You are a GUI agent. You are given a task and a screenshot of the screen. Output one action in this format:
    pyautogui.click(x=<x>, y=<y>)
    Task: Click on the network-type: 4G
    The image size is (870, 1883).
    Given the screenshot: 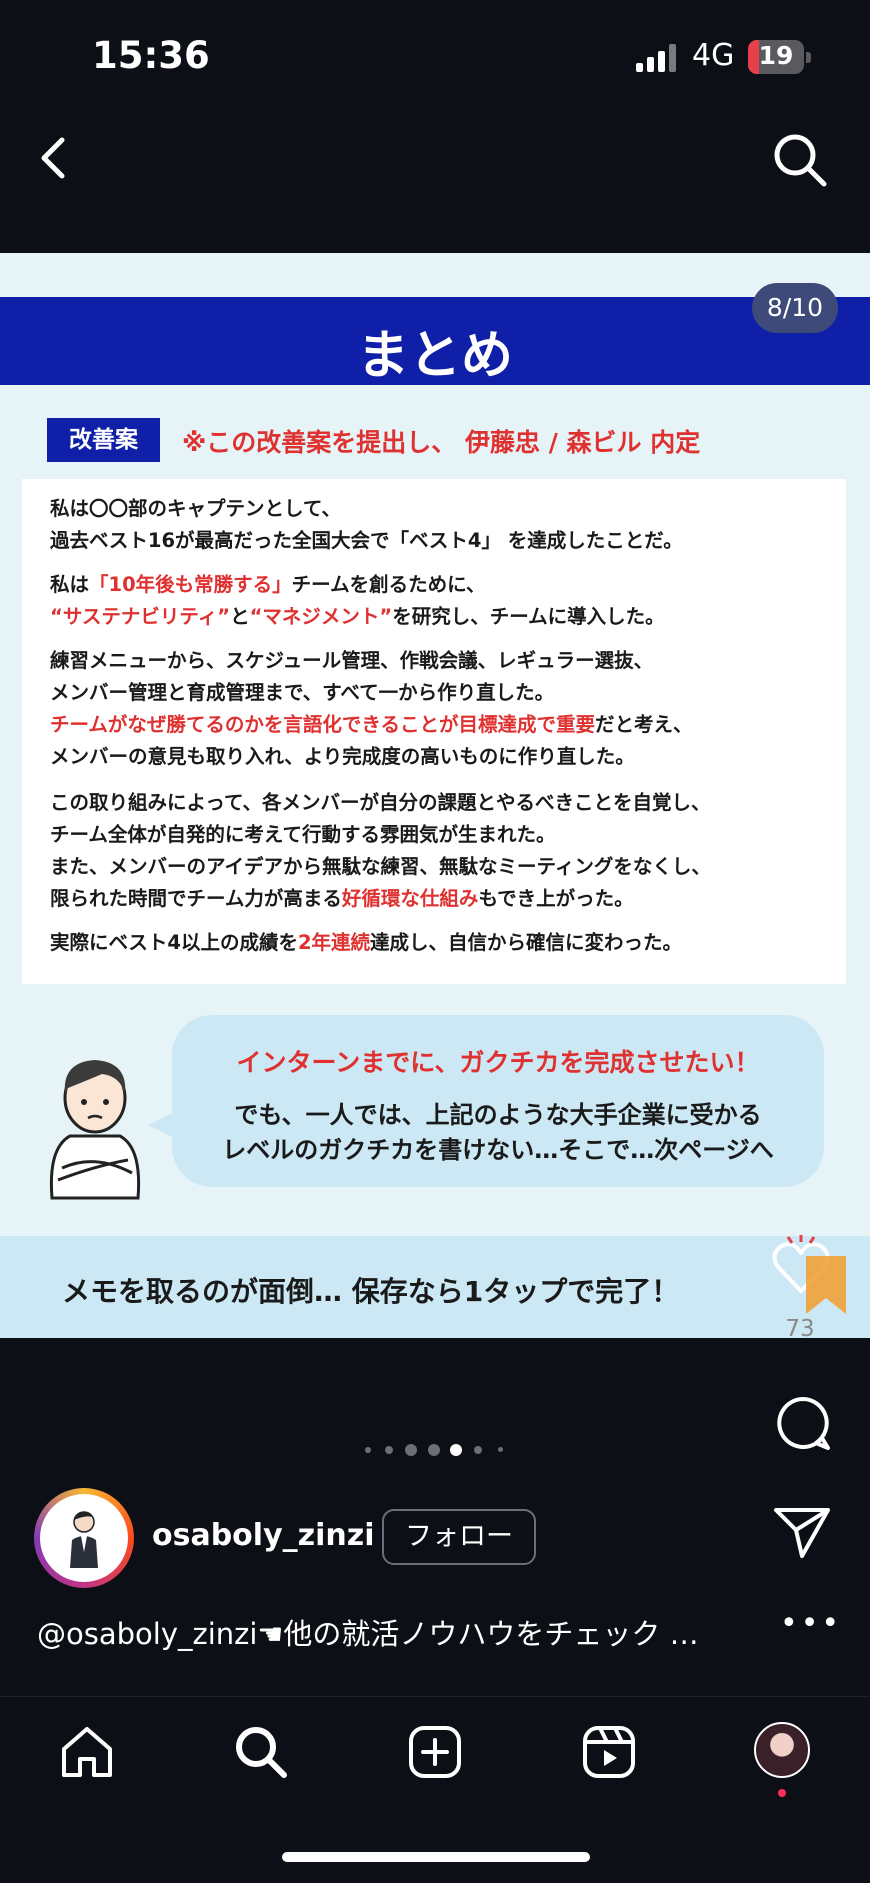 What is the action you would take?
    pyautogui.click(x=713, y=55)
    